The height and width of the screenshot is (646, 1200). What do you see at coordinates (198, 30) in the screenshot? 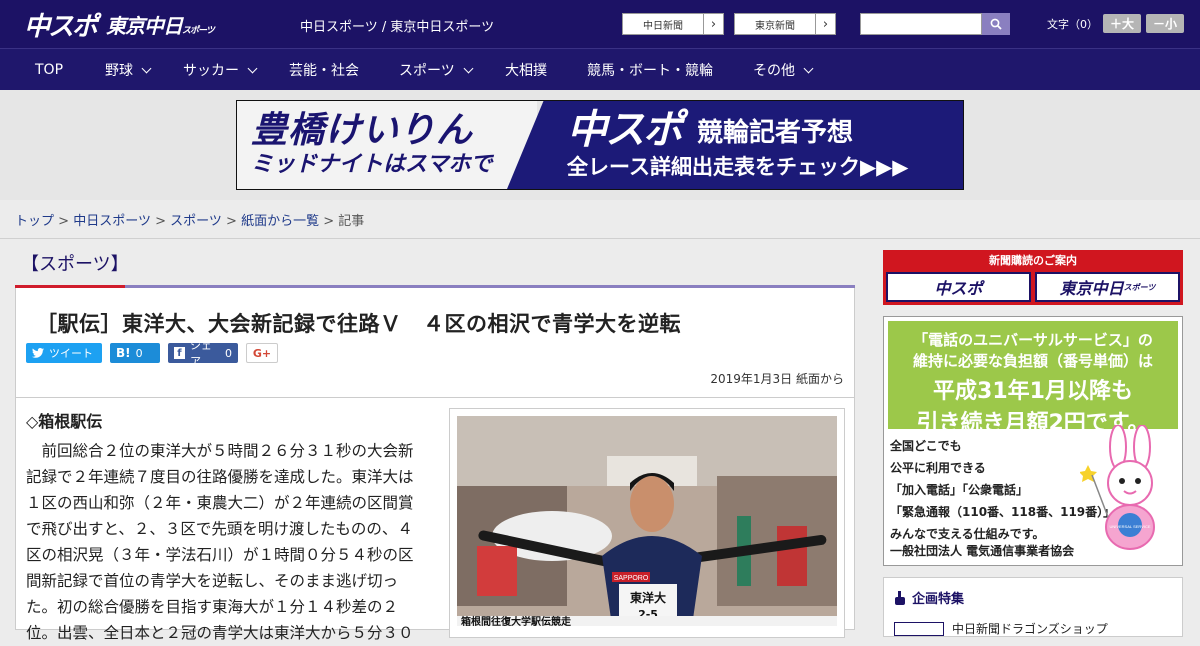
I see `logo-tokyo-small: スポーツ` at bounding box center [198, 30].